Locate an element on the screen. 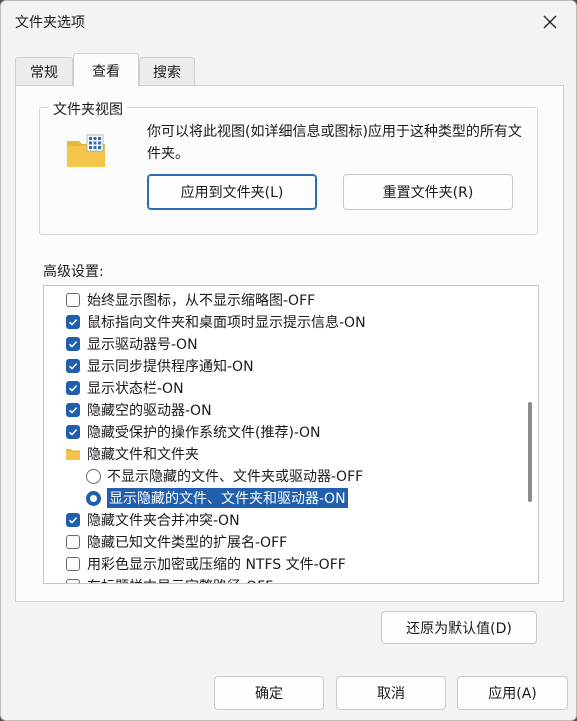  apply-button: 应用(A) is located at coordinates (512, 693).